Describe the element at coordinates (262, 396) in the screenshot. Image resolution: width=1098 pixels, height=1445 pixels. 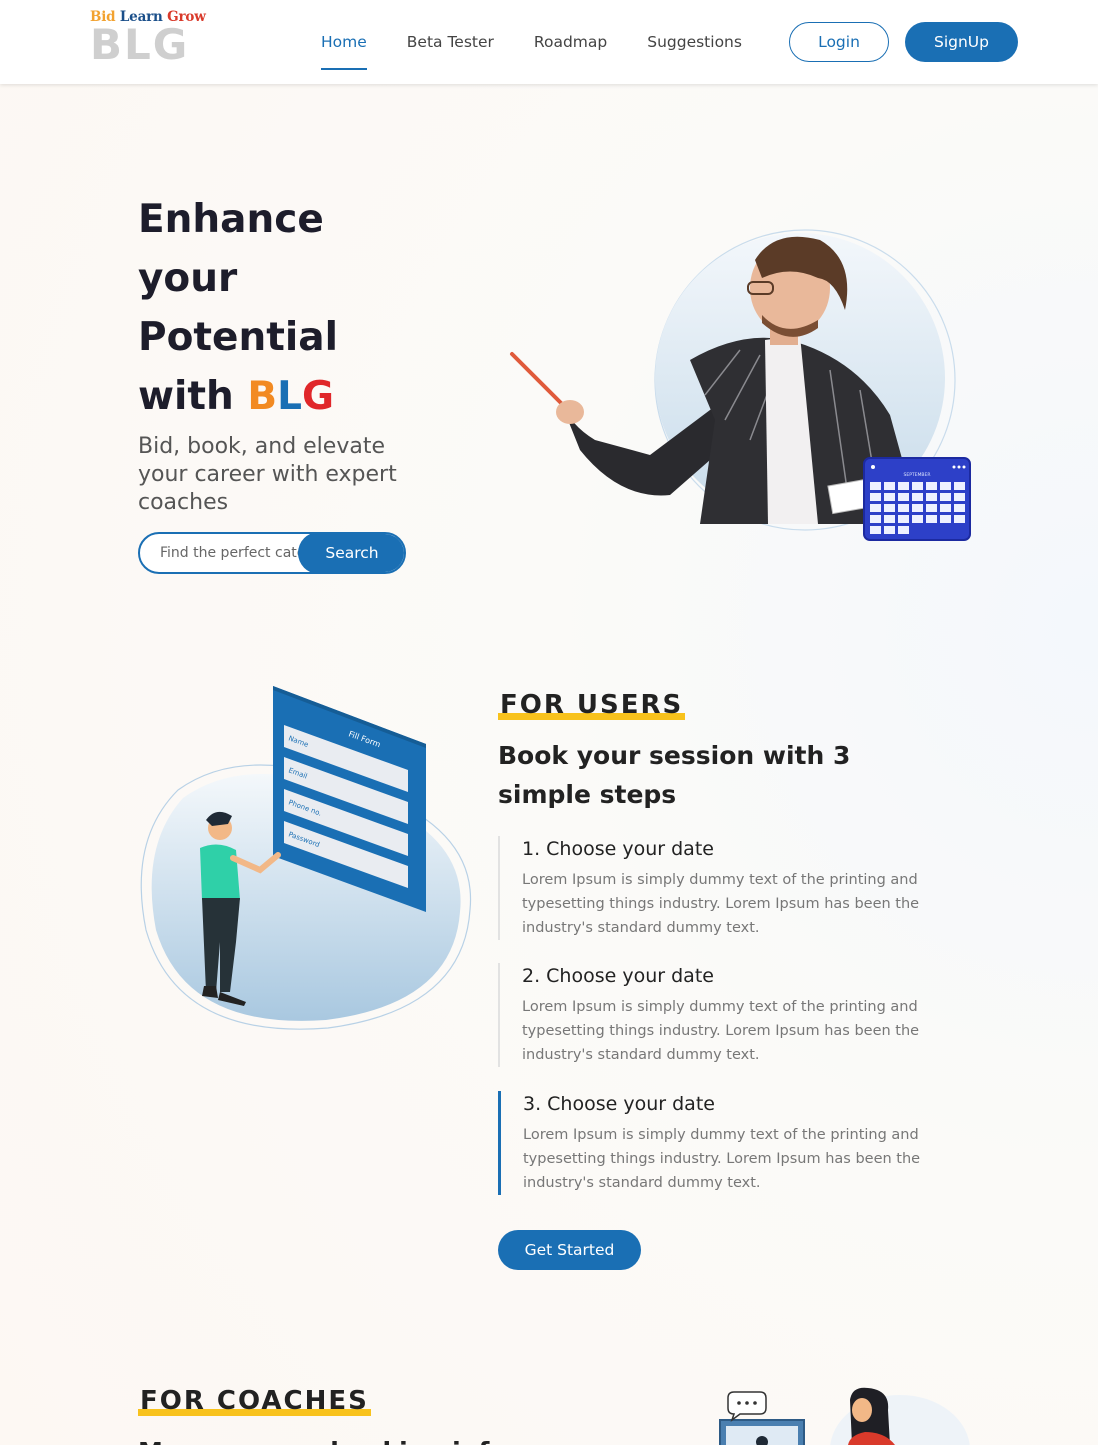
I see `hero-brand-letter: B` at that location.